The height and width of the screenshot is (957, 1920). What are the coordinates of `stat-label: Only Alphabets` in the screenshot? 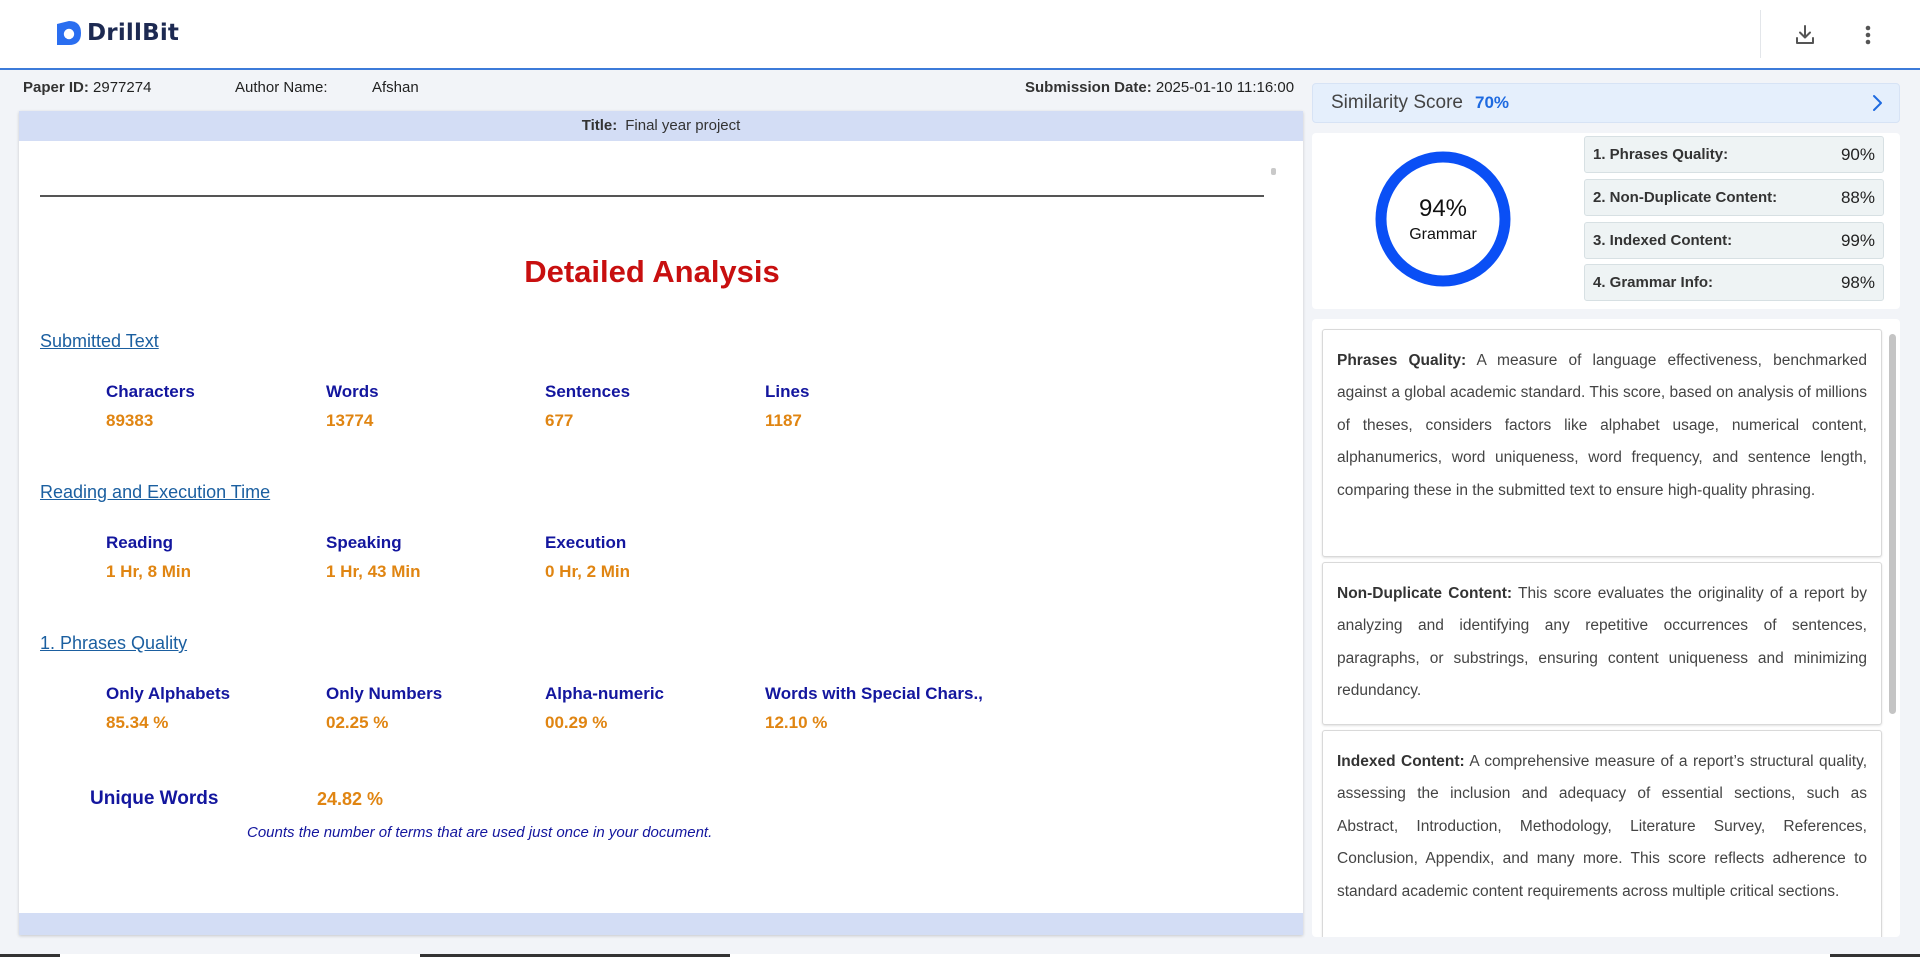 It's located at (168, 693).